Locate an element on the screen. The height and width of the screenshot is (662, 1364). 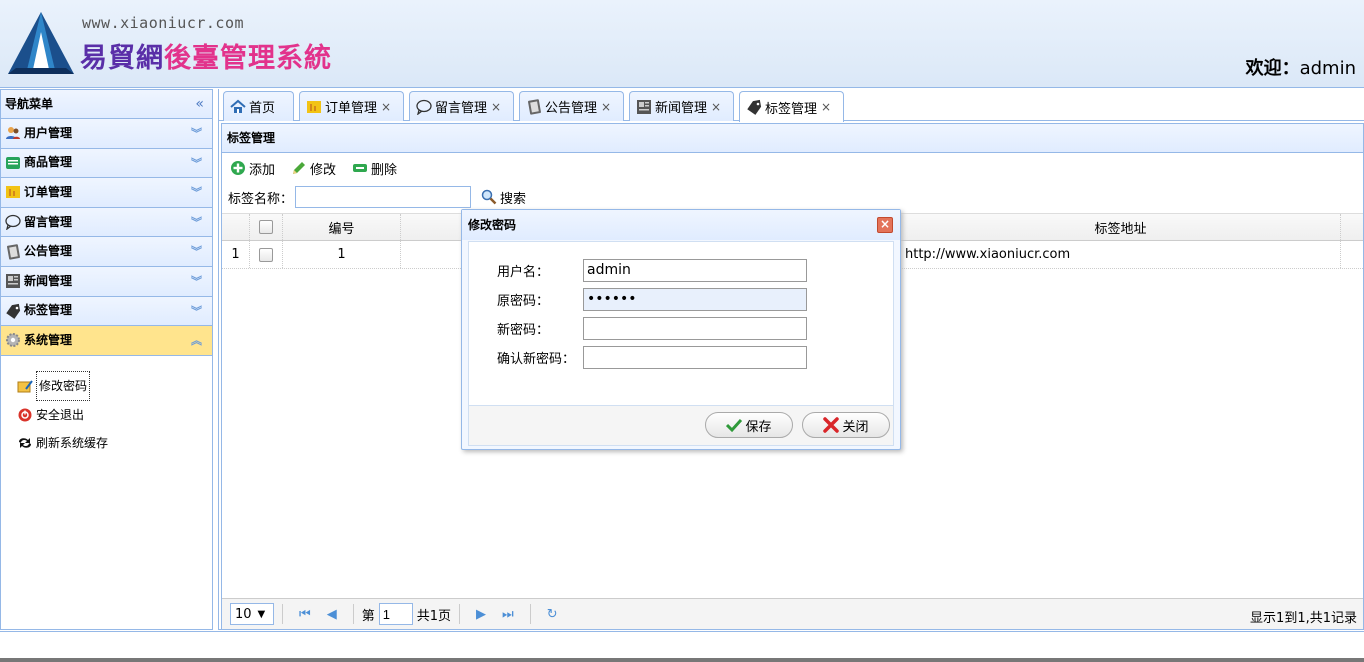
edit-label: 修改 is located at coordinates (323, 170).